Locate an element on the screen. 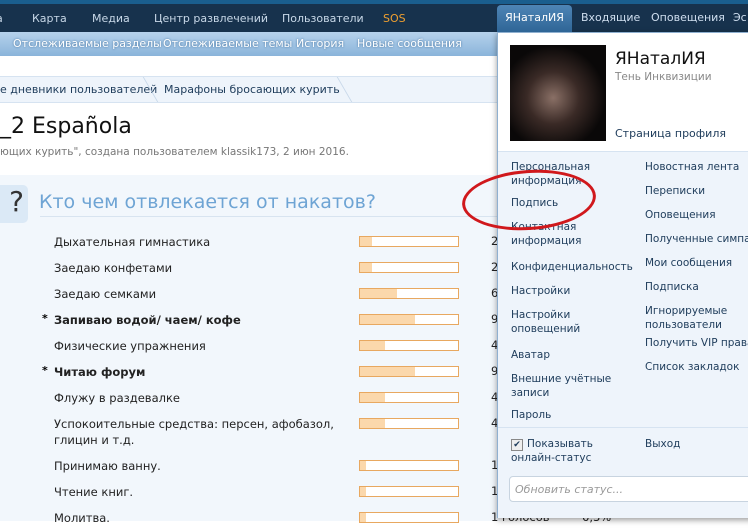  profile-page-link: Страница профиля is located at coordinates (670, 133).